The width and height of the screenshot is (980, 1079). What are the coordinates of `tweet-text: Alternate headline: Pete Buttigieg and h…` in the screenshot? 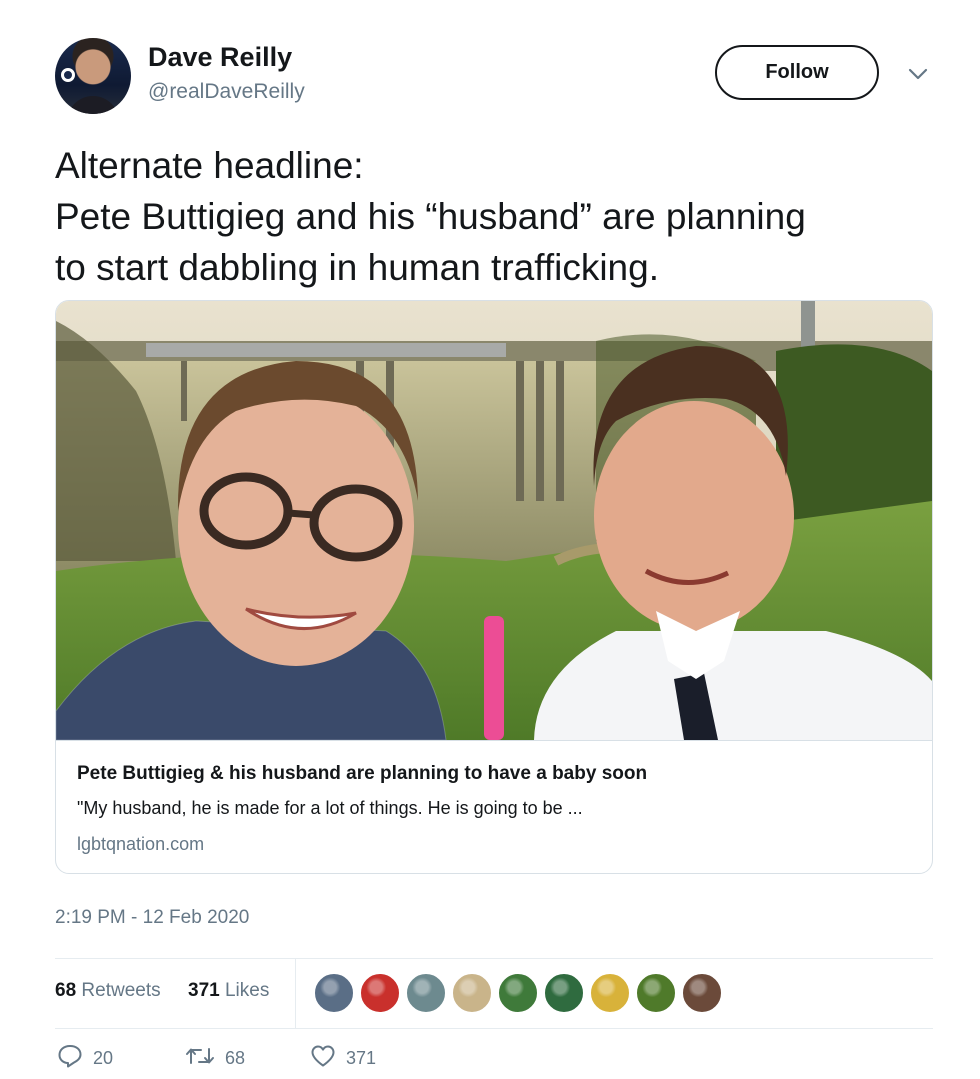 It's located at (505, 216).